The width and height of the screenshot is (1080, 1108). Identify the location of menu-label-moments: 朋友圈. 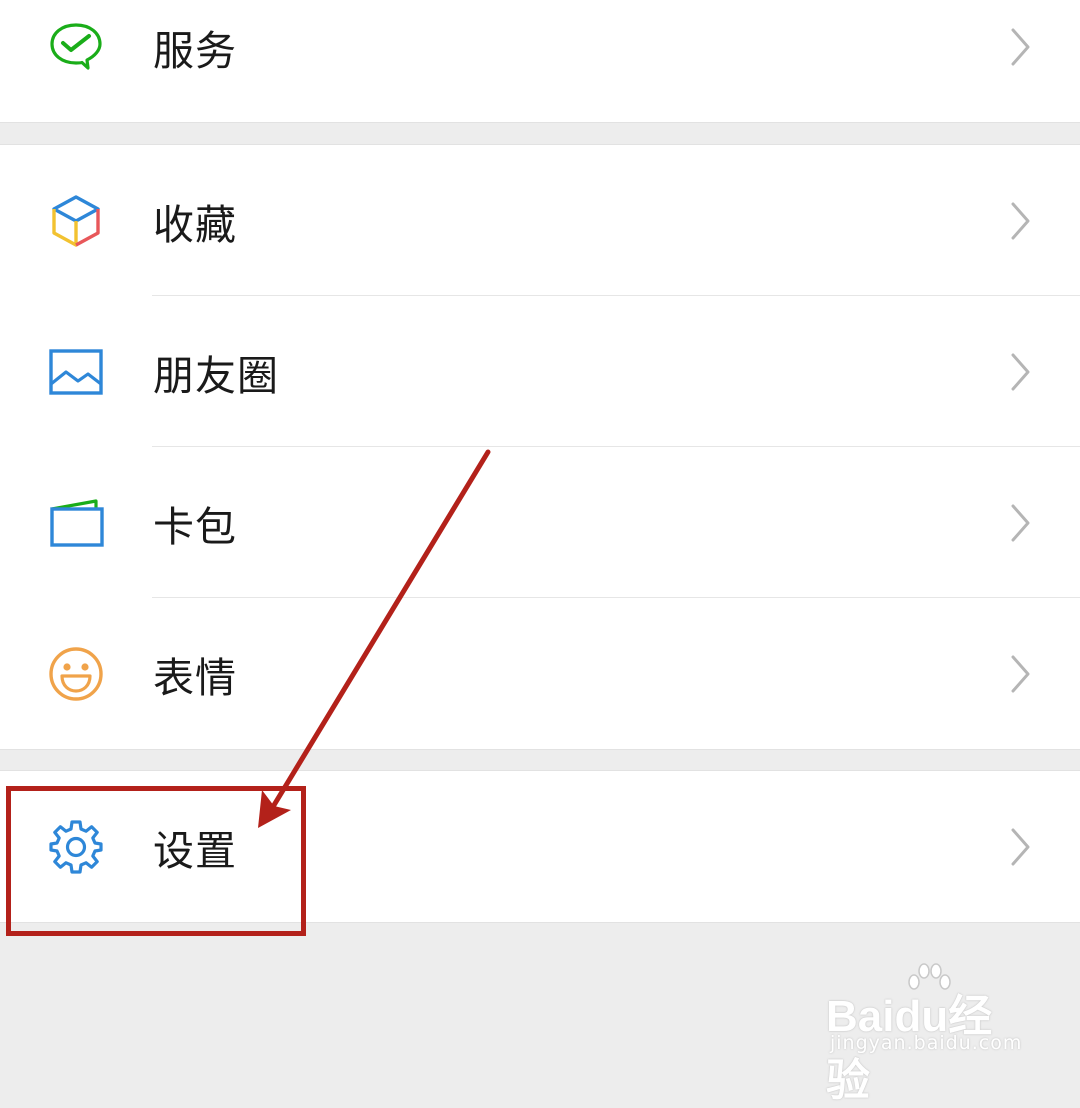
(216, 375).